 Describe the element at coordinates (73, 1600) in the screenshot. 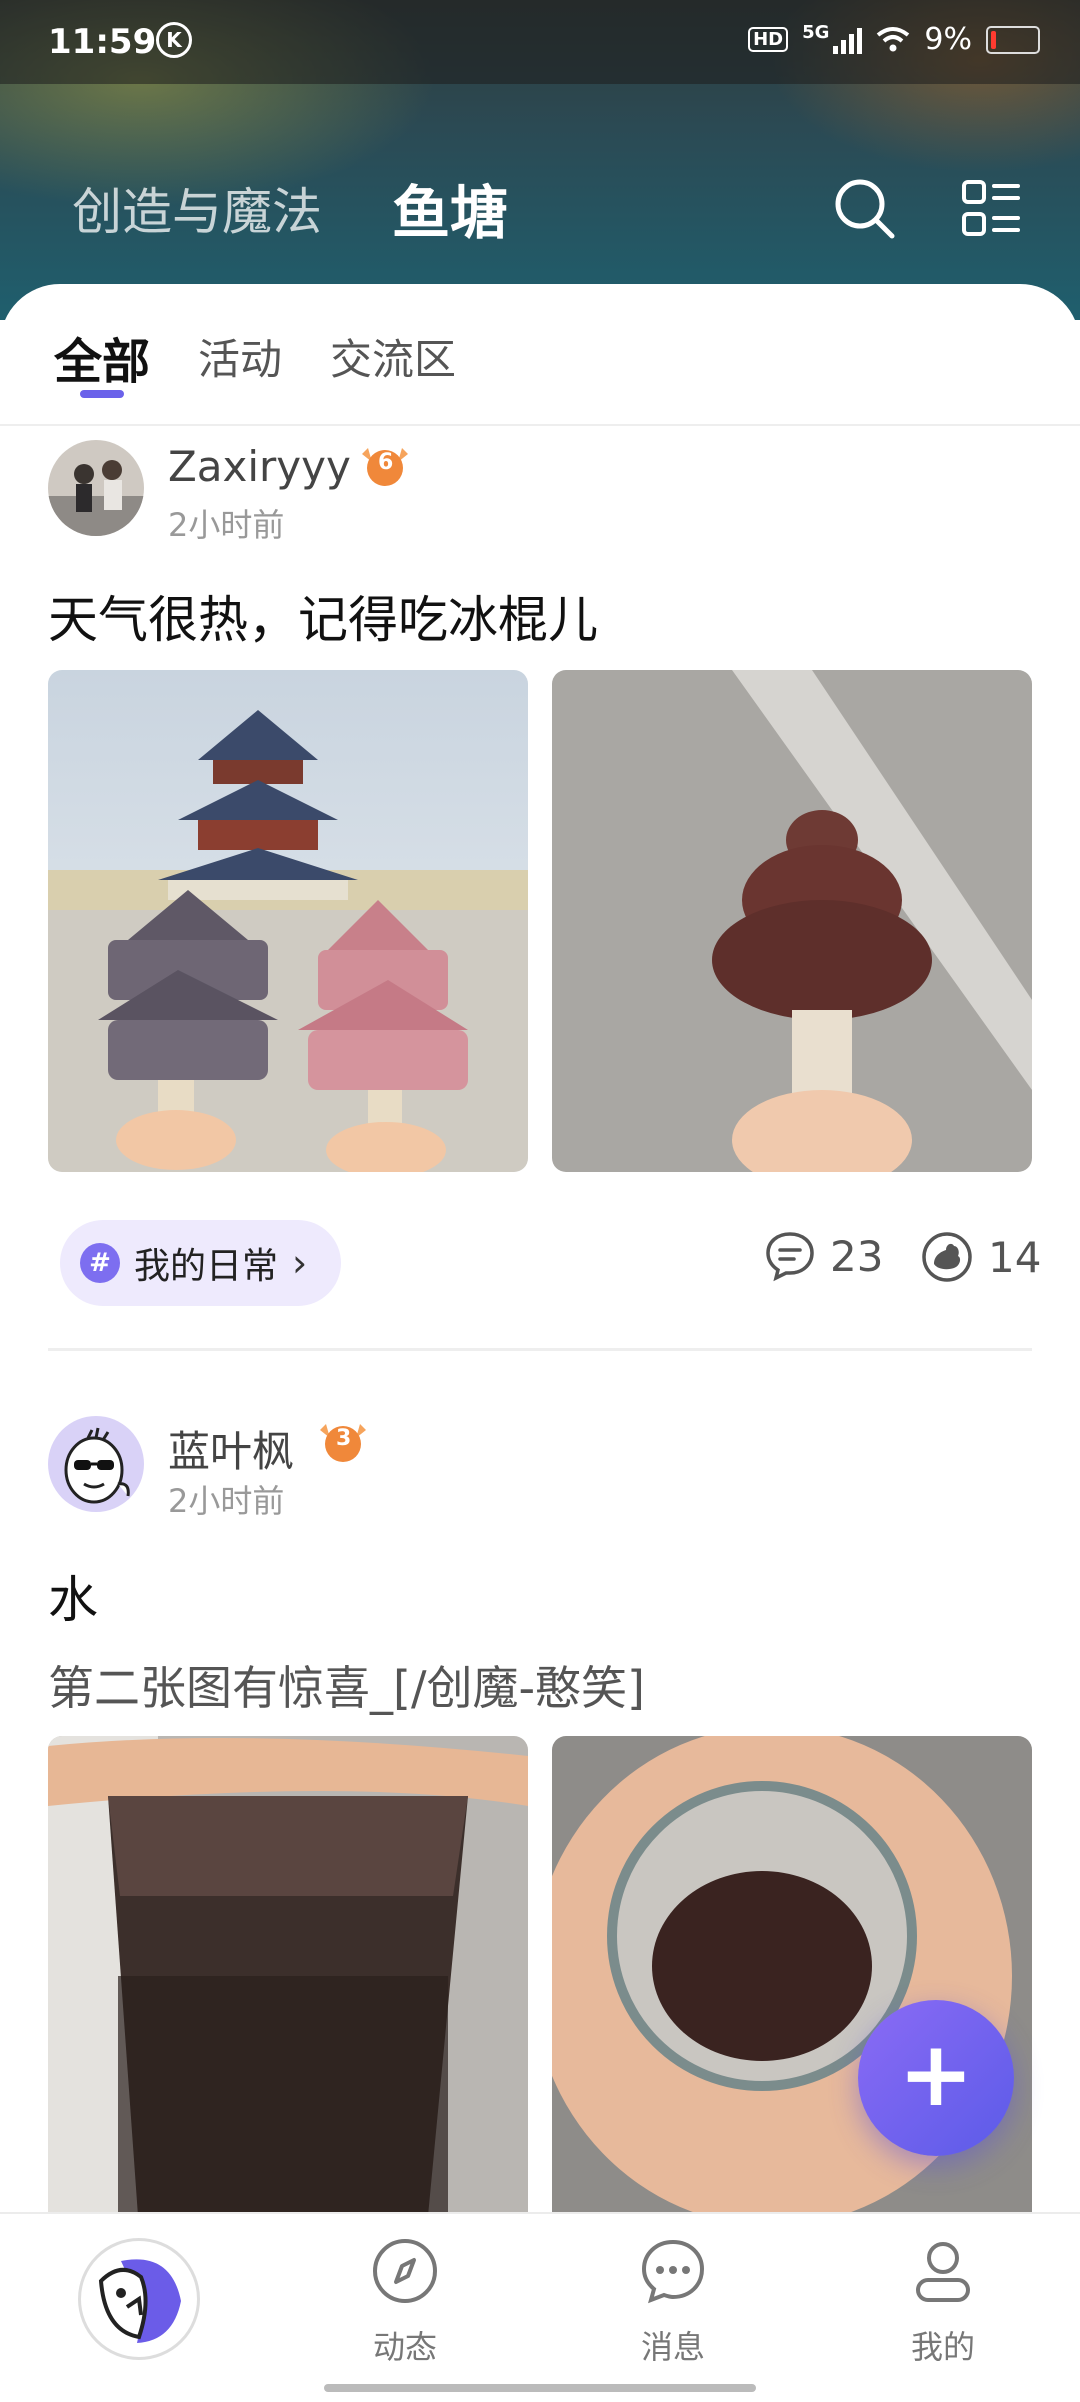

I see `post-title: 水` at that location.